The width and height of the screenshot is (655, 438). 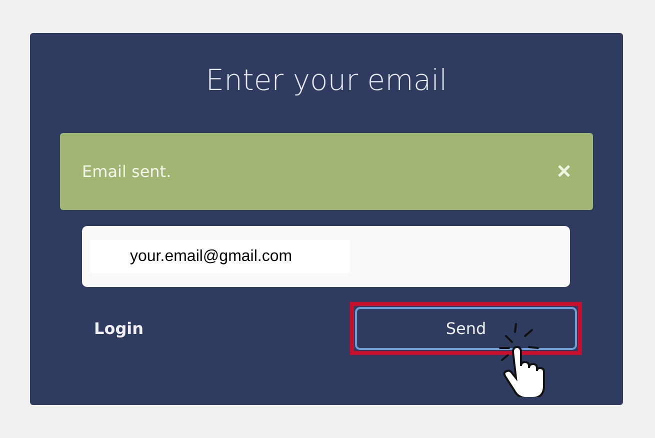 I want to click on email-field: your.email@gmail.com, so click(x=326, y=256).